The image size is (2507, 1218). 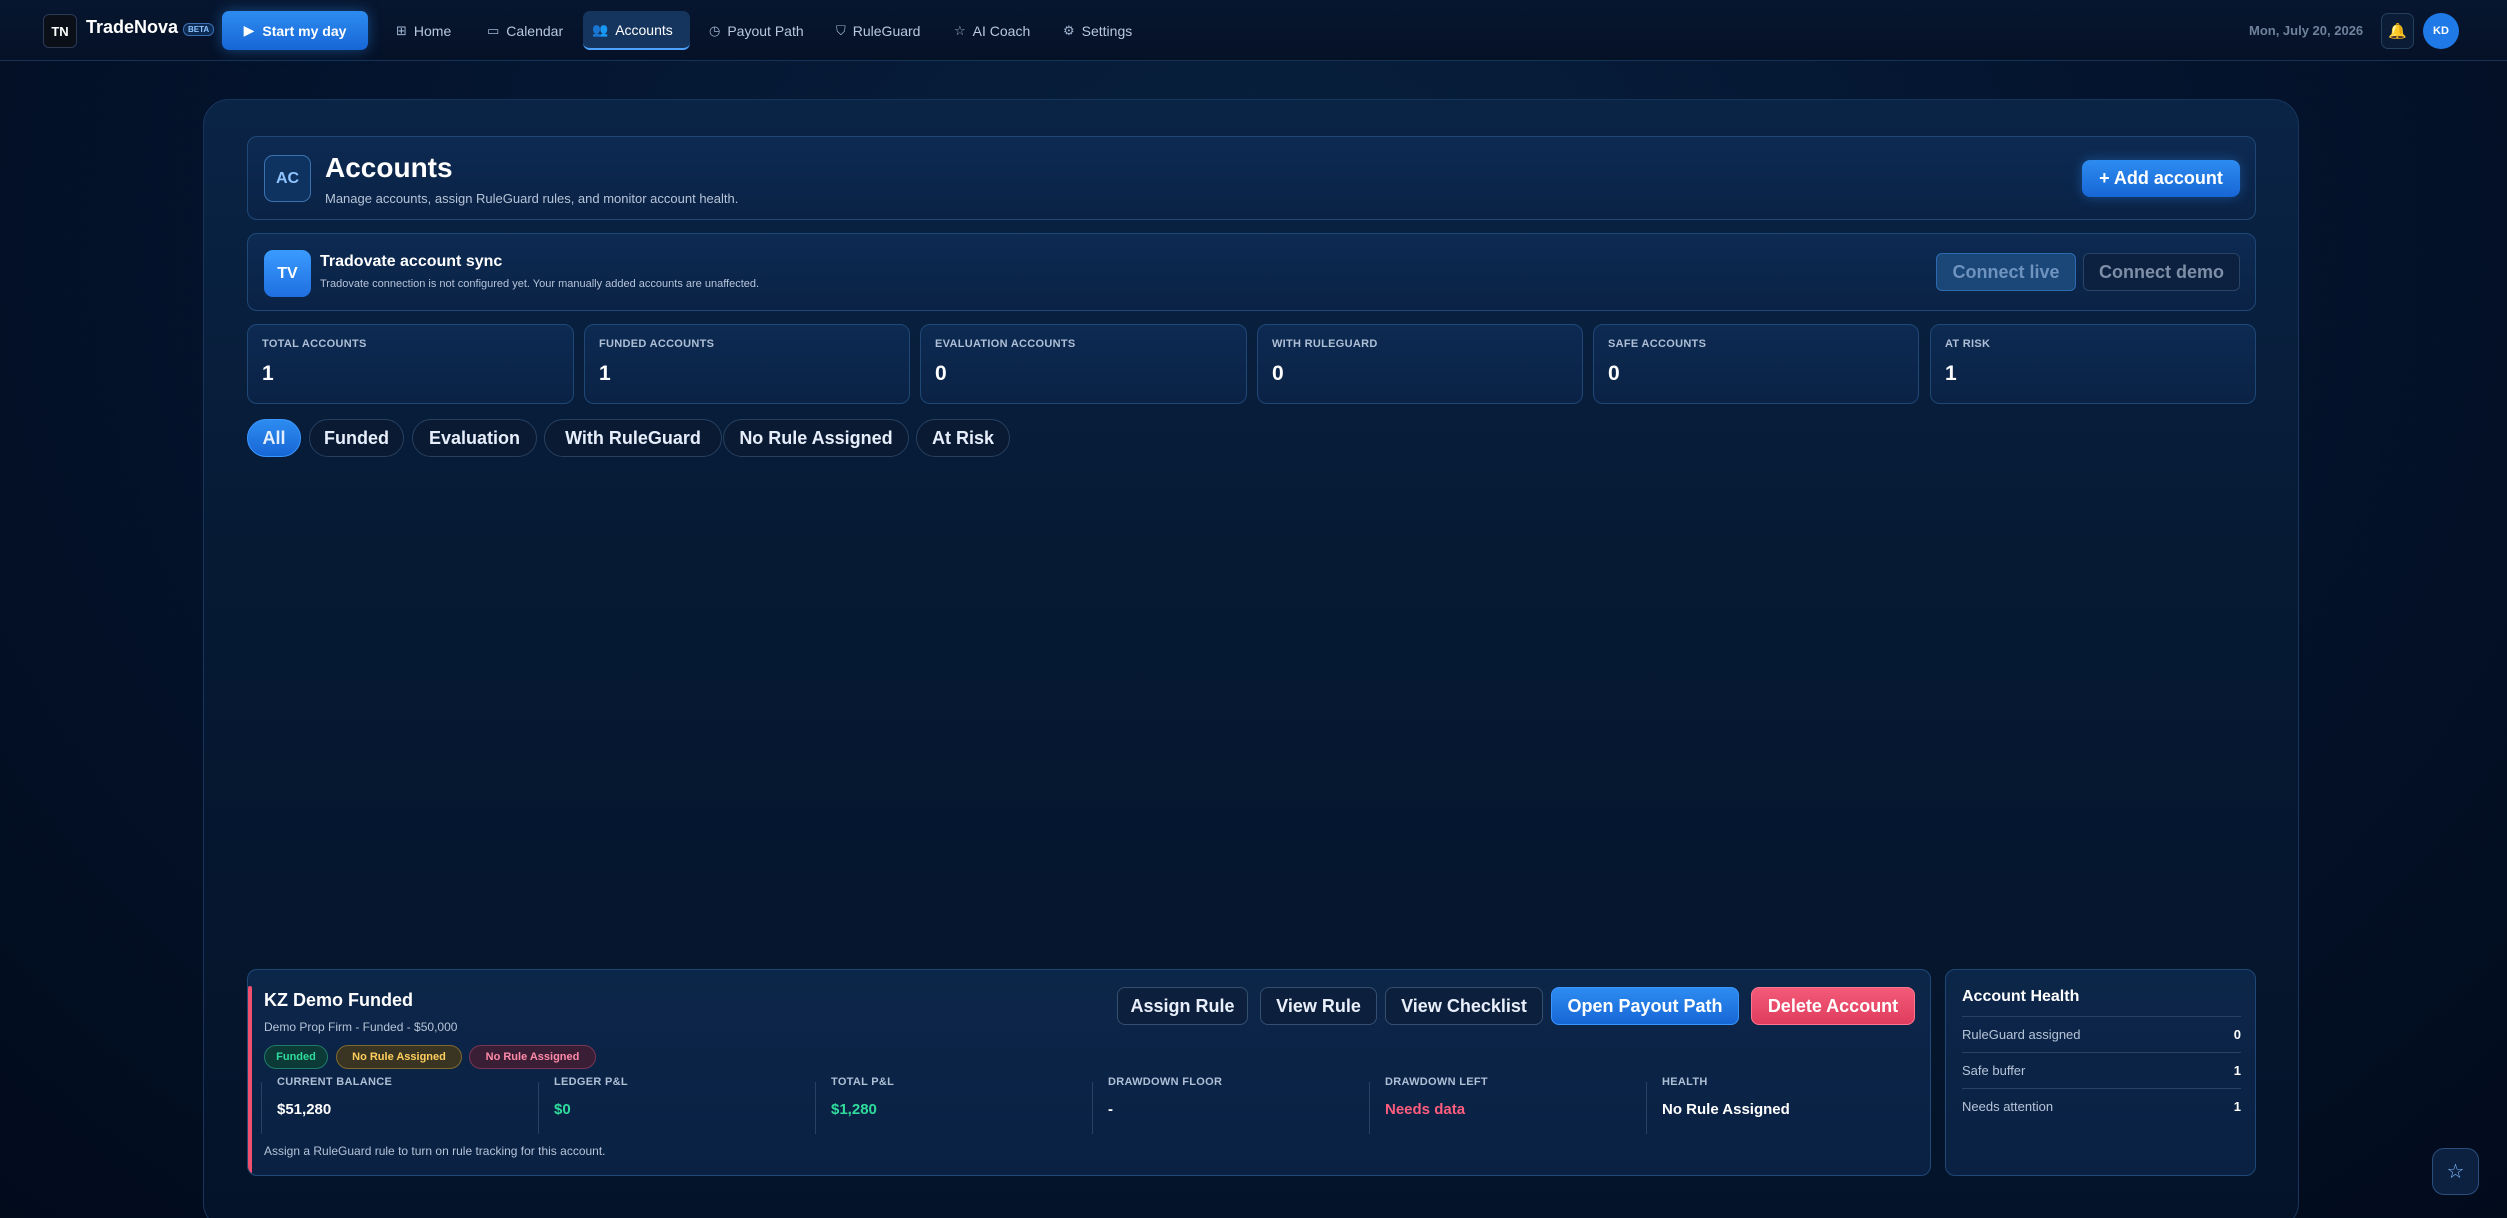 I want to click on assign-rule-button: Assign Rule, so click(x=1182, y=1006).